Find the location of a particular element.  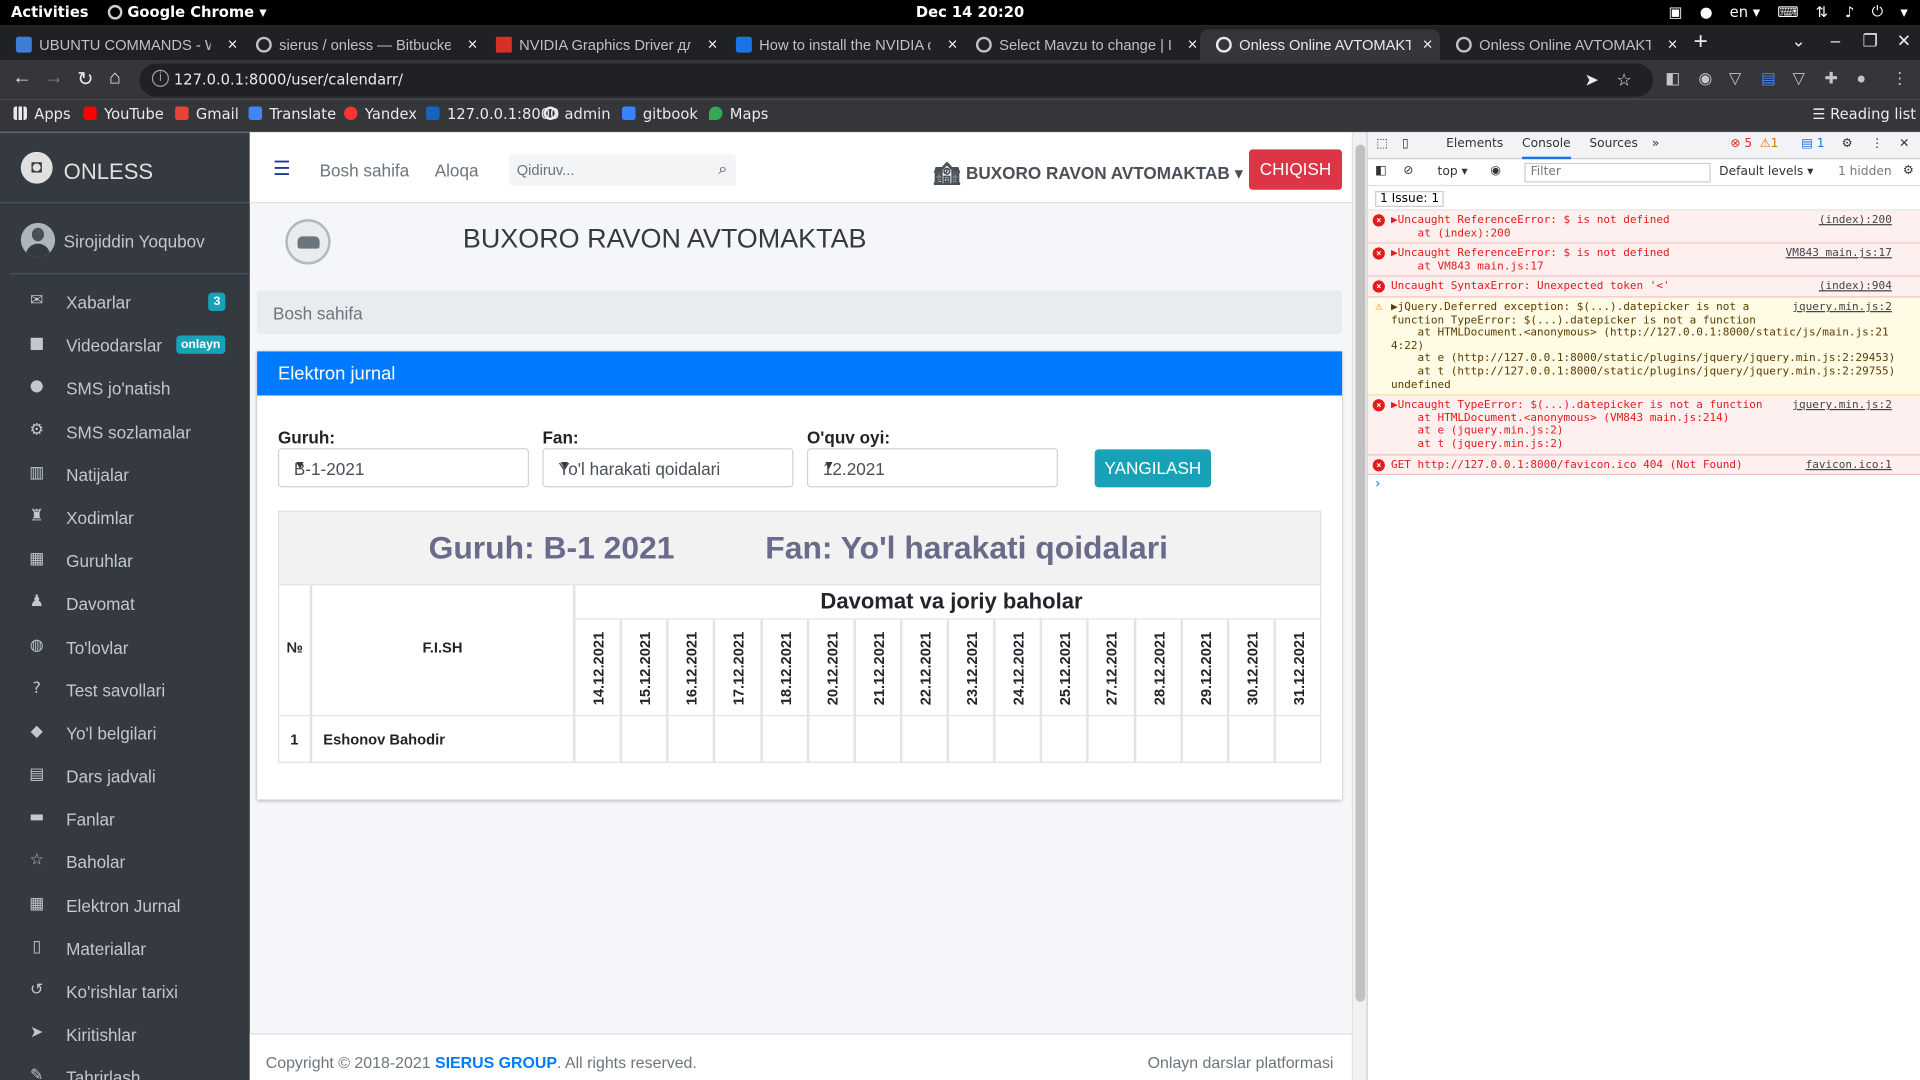

kebab-menu-icon: ⋮ is located at coordinates (1877, 143).